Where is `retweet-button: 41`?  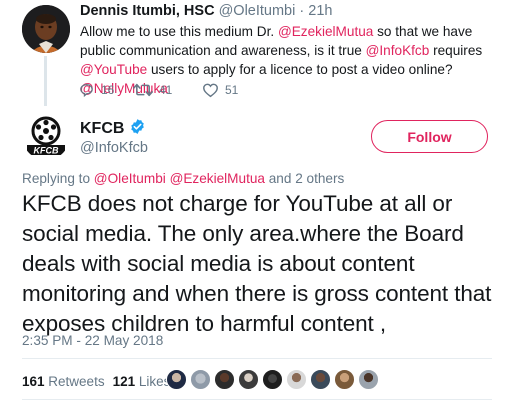 retweet-button: 41 is located at coordinates (152, 90).